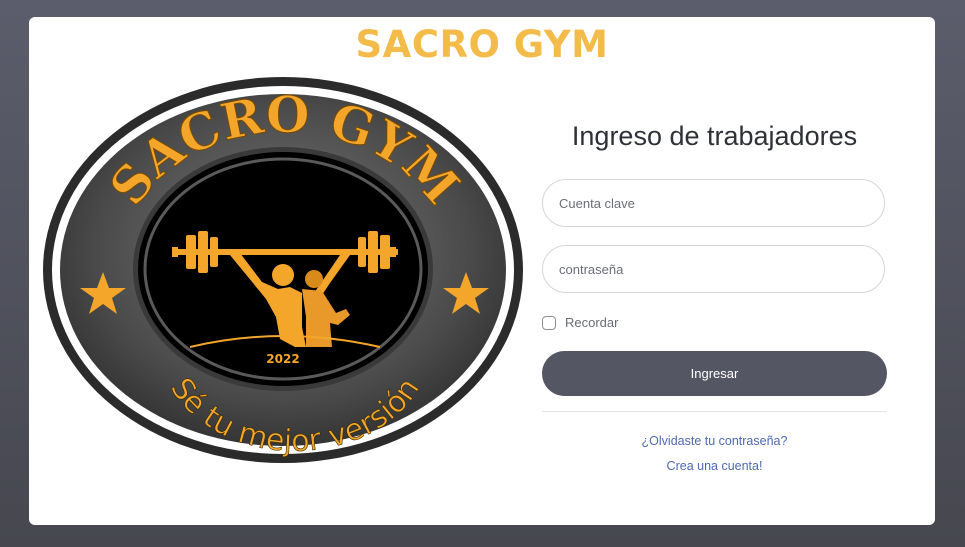 The height and width of the screenshot is (547, 965). Describe the element at coordinates (714, 136) in the screenshot. I see `form-title: Ingreso de trabajadores` at that location.